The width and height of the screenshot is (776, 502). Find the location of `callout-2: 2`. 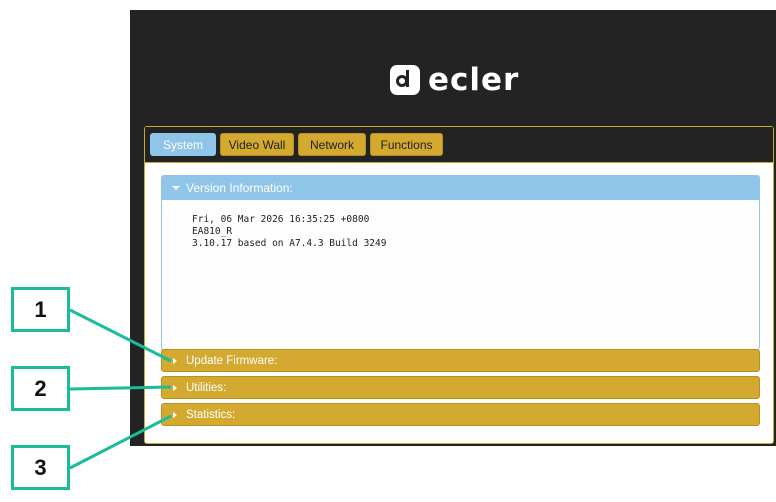

callout-2: 2 is located at coordinates (40, 388).